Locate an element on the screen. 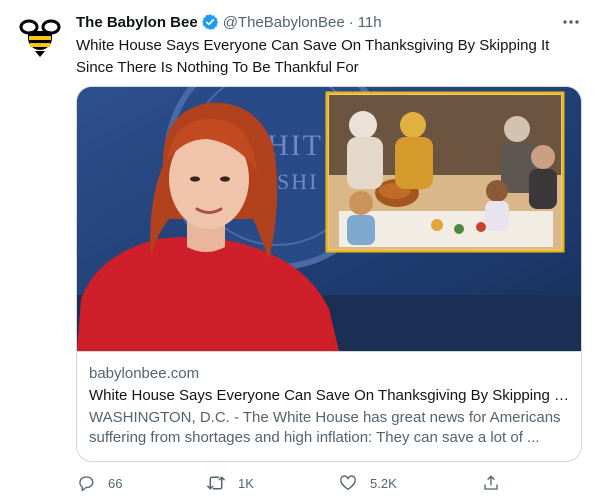 The image size is (598, 504). like-count: 5.2K is located at coordinates (383, 483).